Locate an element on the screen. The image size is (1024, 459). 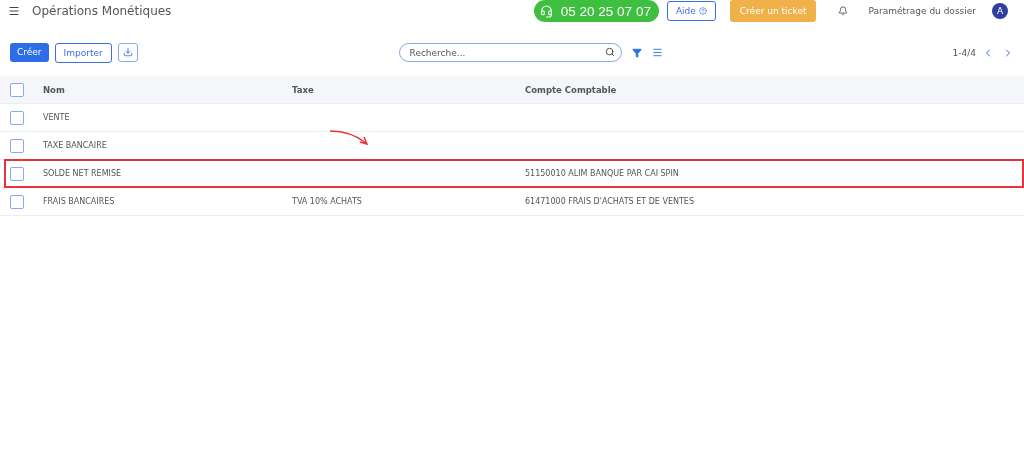
menu-icon is located at coordinates (14, 11).